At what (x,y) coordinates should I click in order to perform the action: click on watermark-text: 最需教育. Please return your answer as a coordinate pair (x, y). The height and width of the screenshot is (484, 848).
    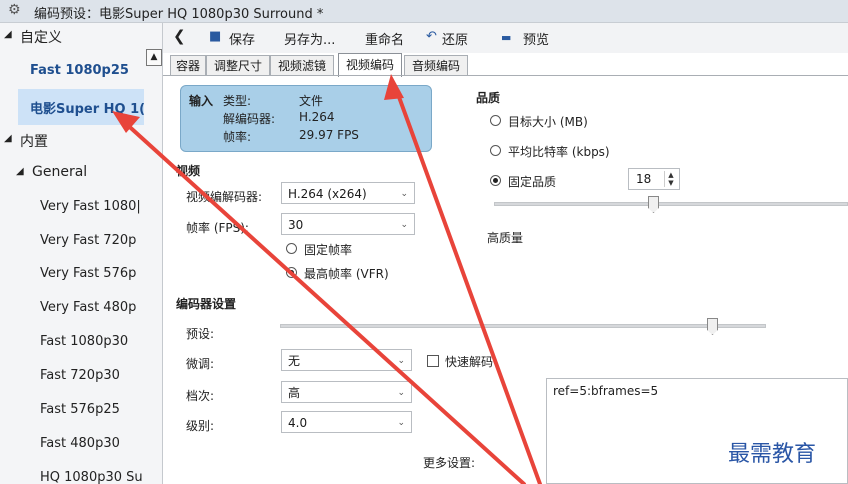
    Looking at the image, I should click on (772, 454).